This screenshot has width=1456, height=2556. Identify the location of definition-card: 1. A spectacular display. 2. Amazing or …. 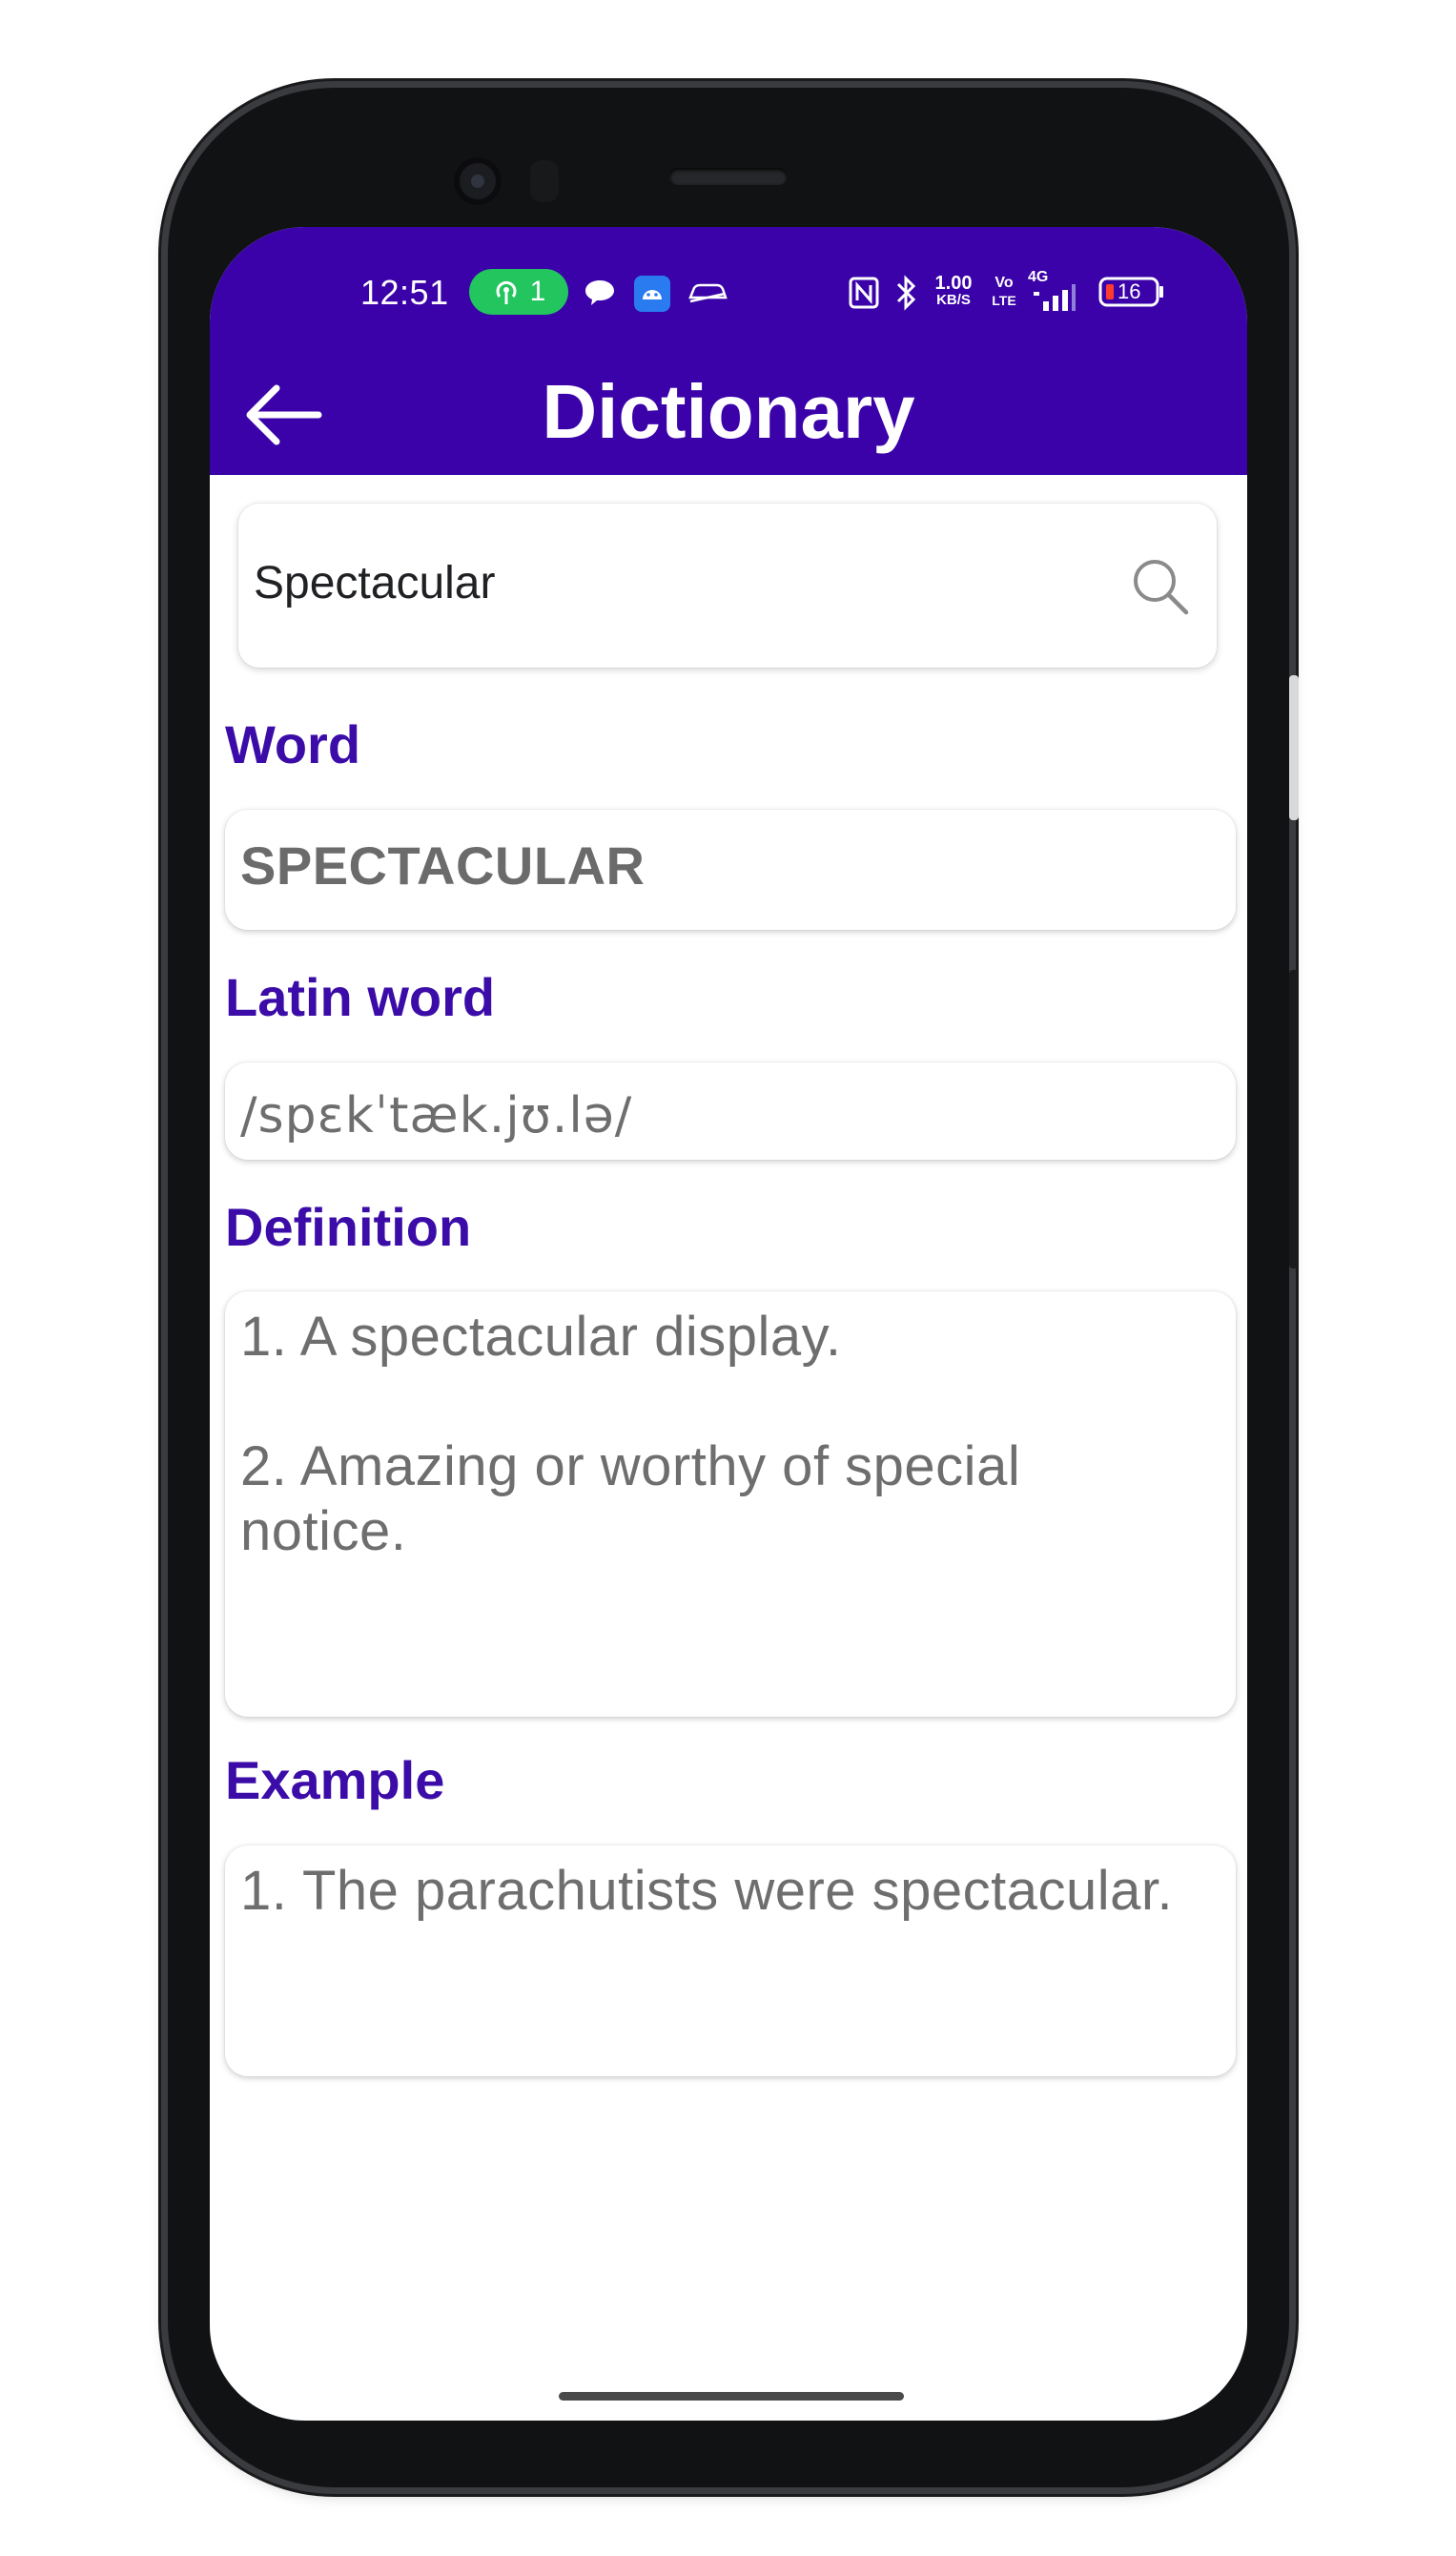
(730, 1504).